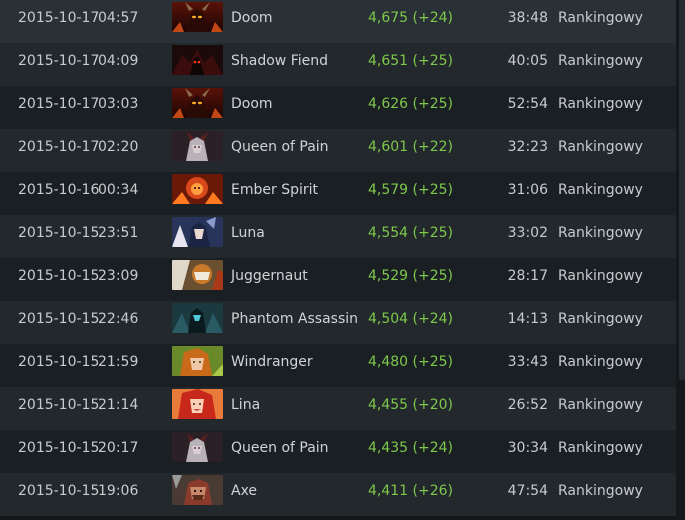 The width and height of the screenshot is (685, 520). I want to click on match-time: 20:17, so click(118, 448).